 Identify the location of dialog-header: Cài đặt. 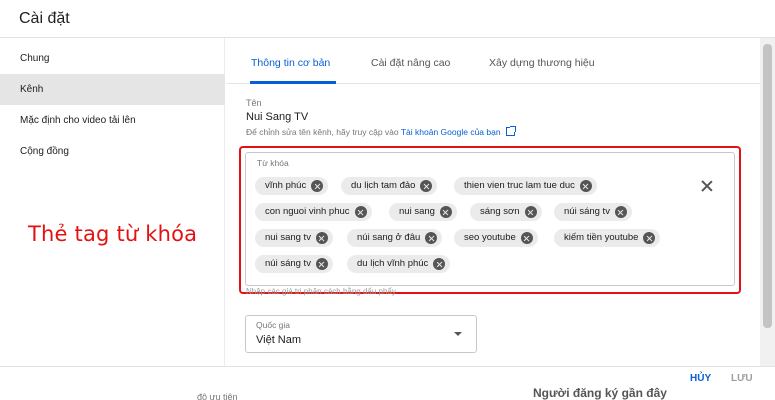
(387, 19).